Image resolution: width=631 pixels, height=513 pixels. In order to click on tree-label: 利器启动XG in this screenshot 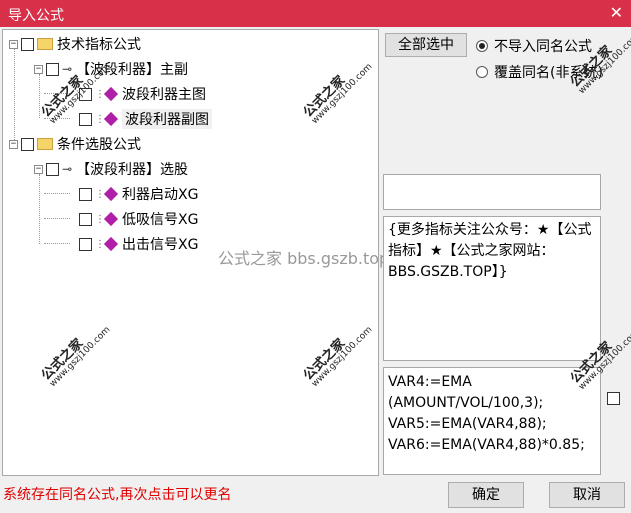, I will do `click(160, 195)`.